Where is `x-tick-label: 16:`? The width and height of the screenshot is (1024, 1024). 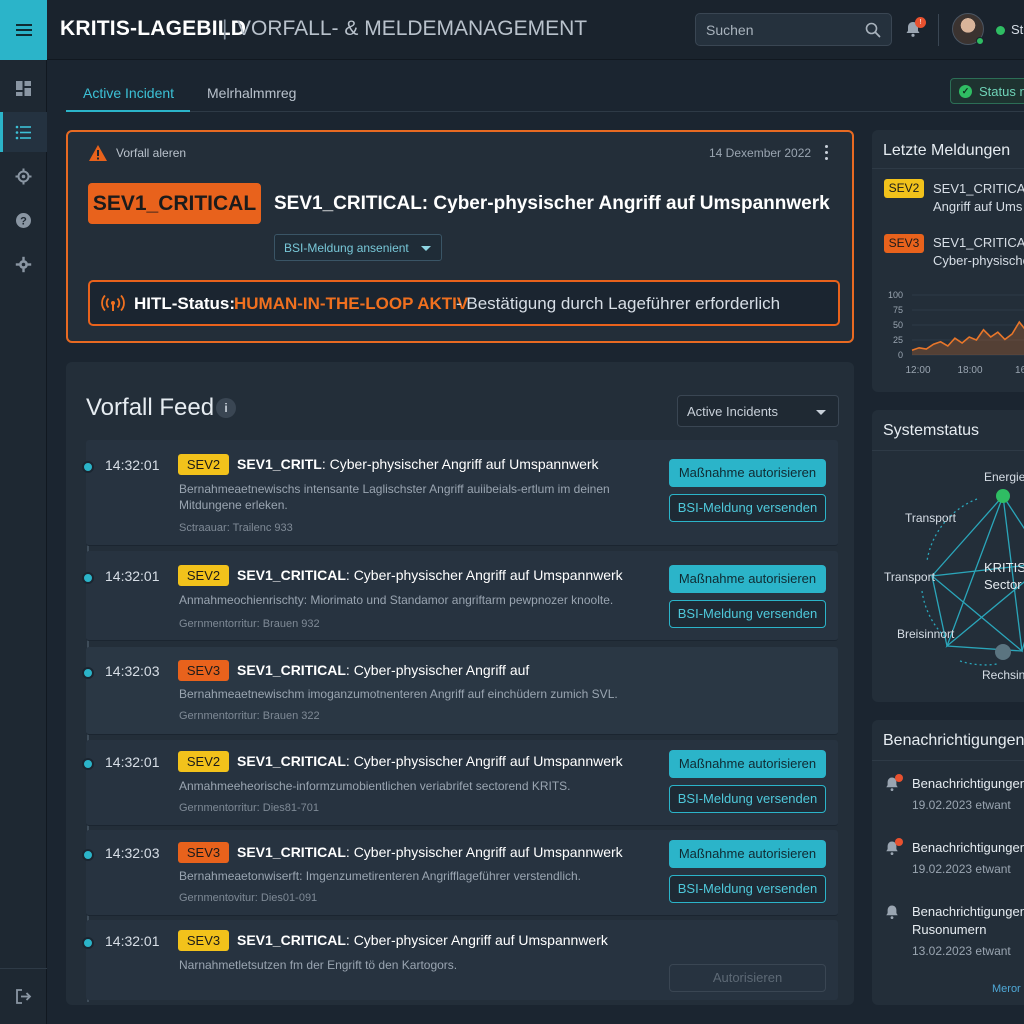 x-tick-label: 16: is located at coordinates (1019, 370).